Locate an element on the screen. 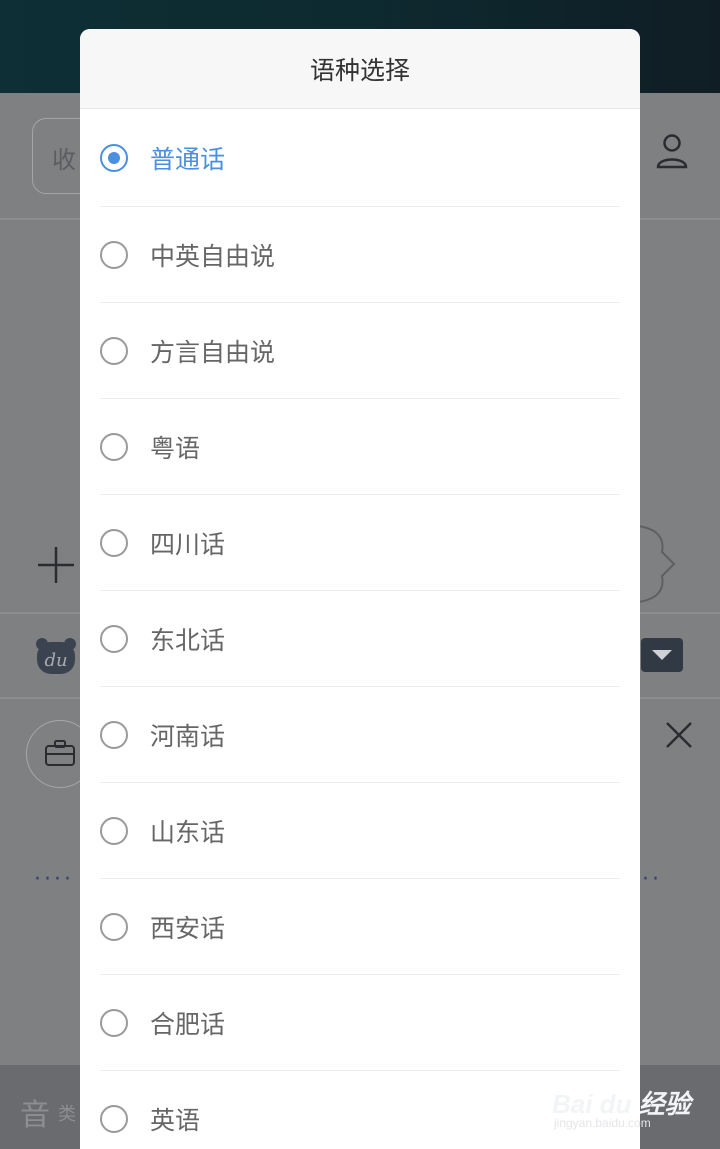 This screenshot has height=1149, width=720. waveform-dots-right: ·· is located at coordinates (652, 879).